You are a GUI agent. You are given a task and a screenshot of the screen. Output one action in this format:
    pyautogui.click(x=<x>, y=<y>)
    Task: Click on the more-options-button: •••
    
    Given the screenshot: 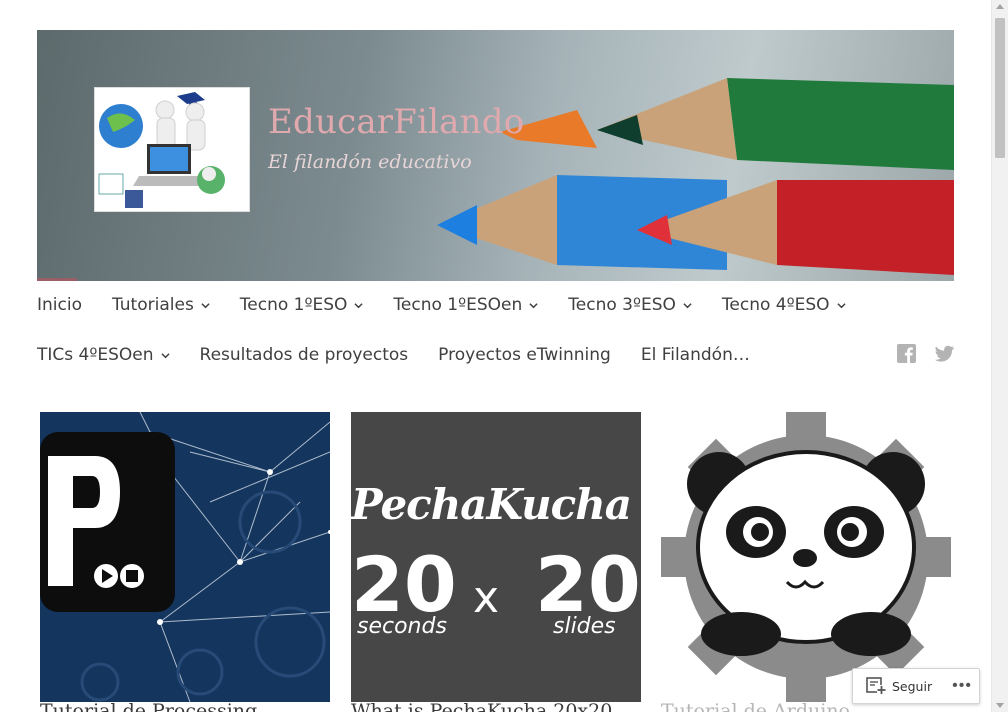 What is the action you would take?
    pyautogui.click(x=962, y=686)
    